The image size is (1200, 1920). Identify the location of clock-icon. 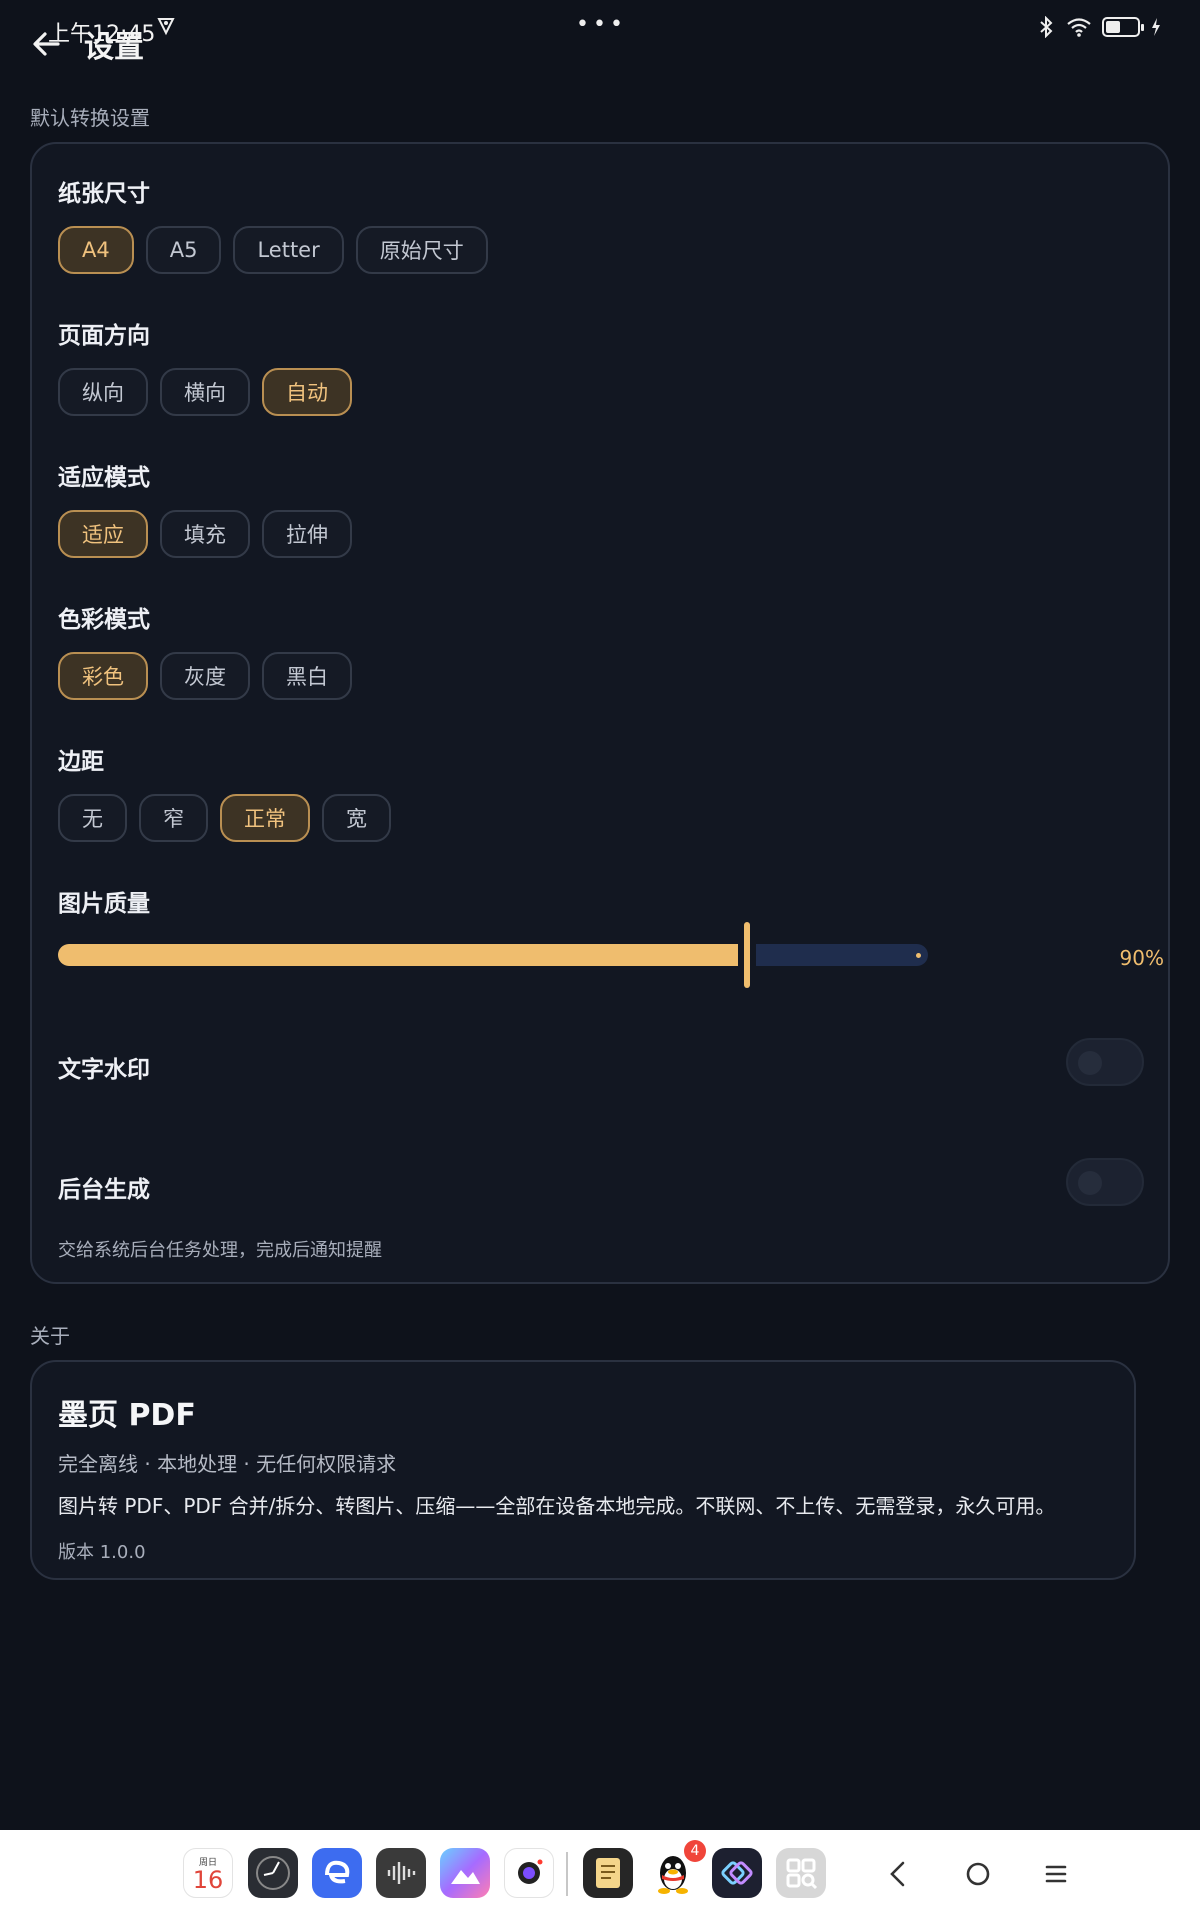
(273, 1873).